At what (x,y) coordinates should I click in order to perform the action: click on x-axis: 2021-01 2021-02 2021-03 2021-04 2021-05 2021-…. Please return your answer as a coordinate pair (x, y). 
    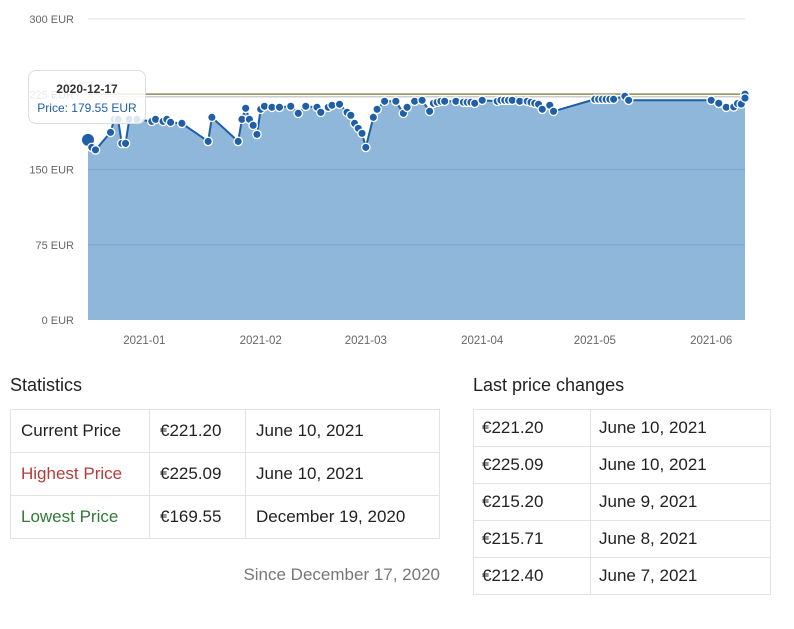
    Looking at the image, I should click on (427, 341).